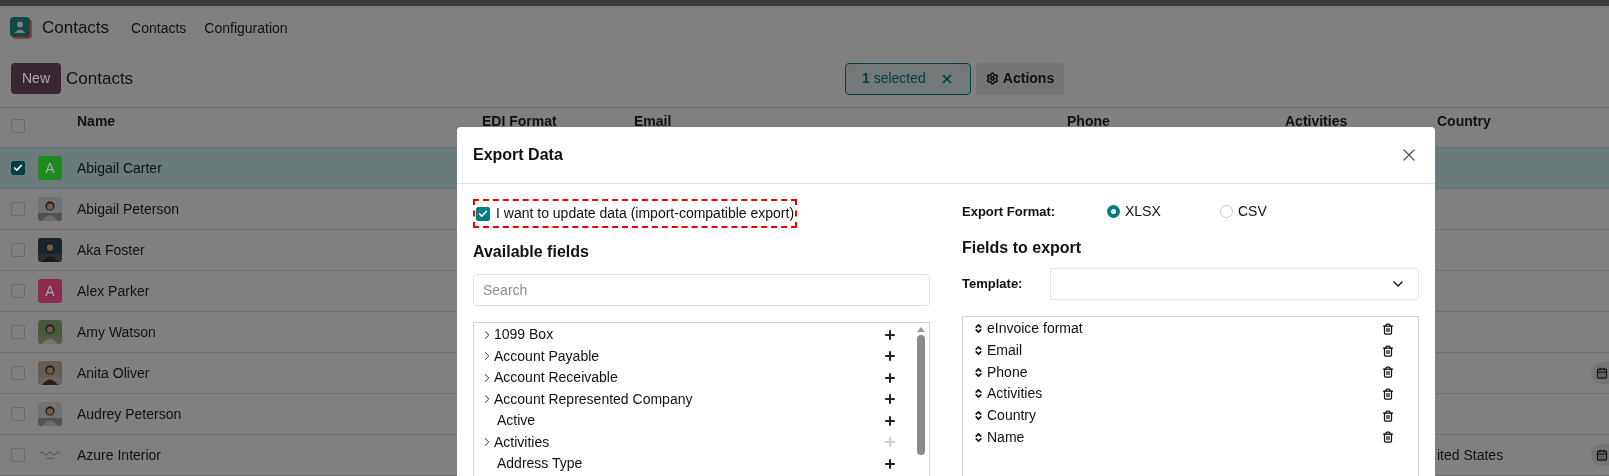 The height and width of the screenshot is (476, 1609). What do you see at coordinates (688, 335) in the screenshot?
I see `field-item: 1099 Box` at bounding box center [688, 335].